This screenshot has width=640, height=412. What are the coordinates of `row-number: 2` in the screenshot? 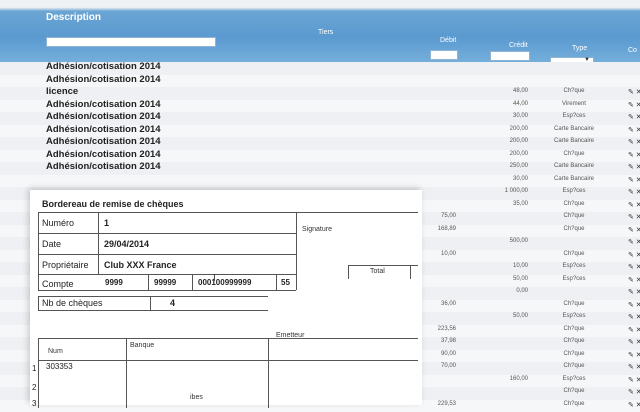 It's located at (34, 387).